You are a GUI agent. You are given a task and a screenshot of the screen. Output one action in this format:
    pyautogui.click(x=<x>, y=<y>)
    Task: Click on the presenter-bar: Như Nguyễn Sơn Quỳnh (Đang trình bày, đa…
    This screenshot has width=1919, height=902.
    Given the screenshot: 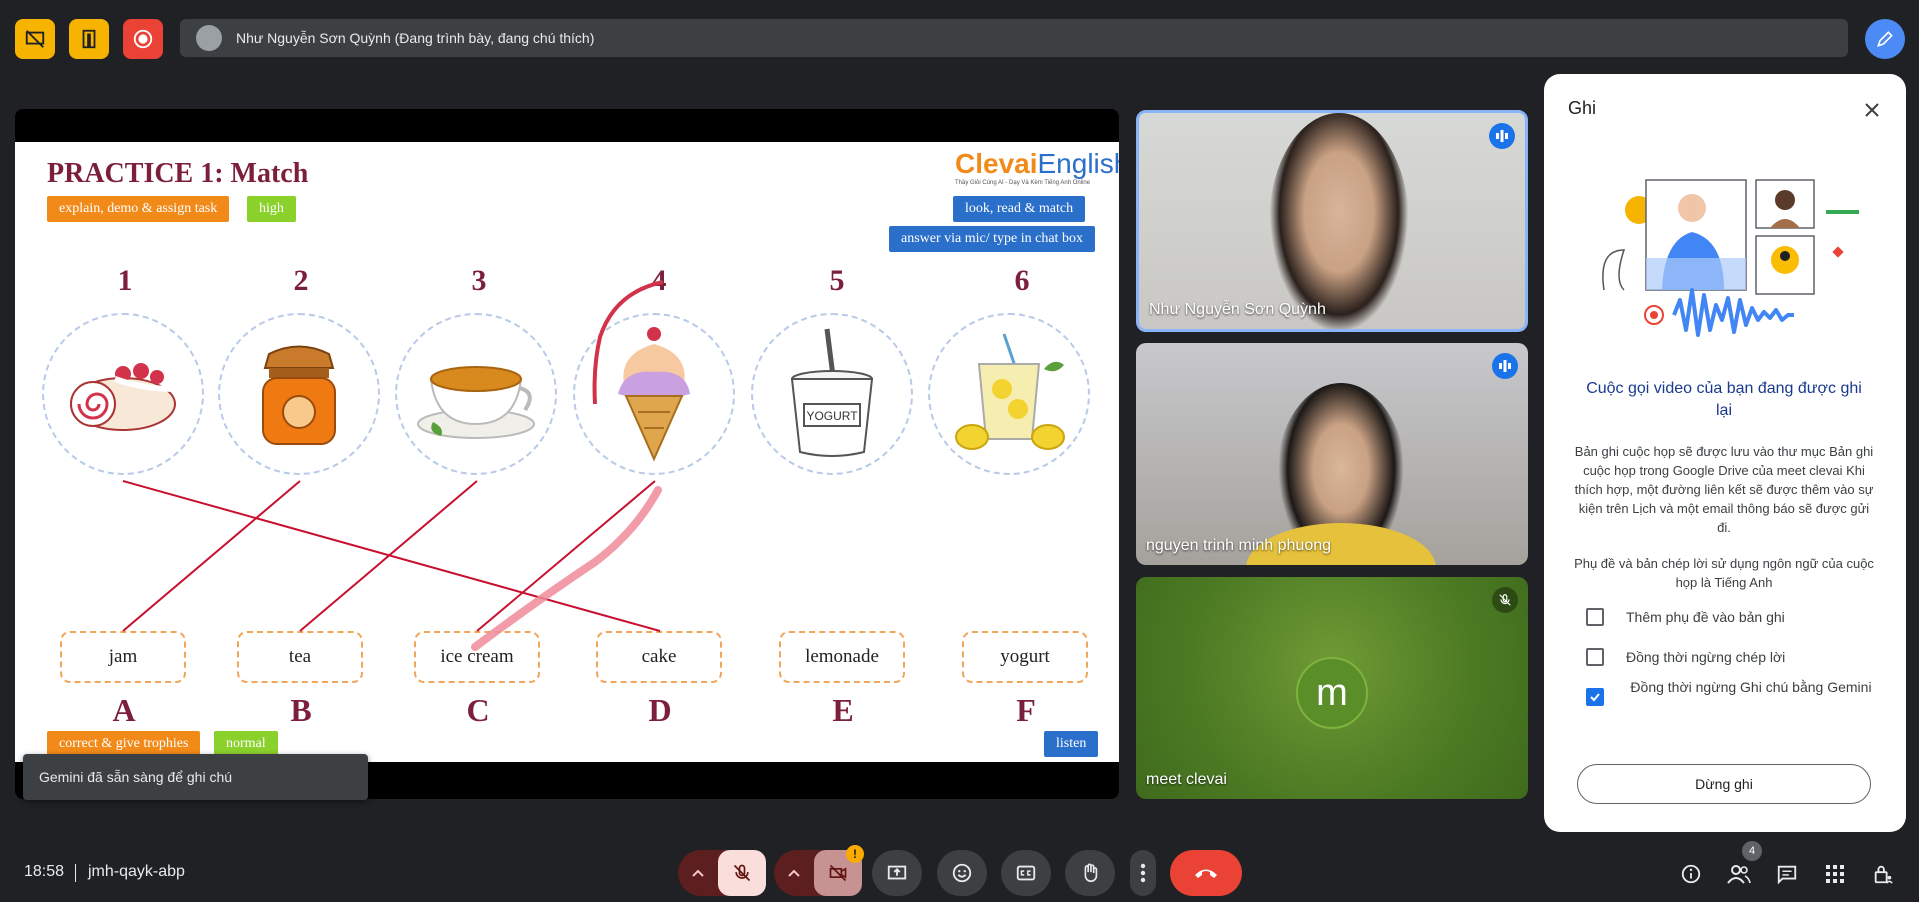 What is the action you would take?
    pyautogui.click(x=1014, y=38)
    